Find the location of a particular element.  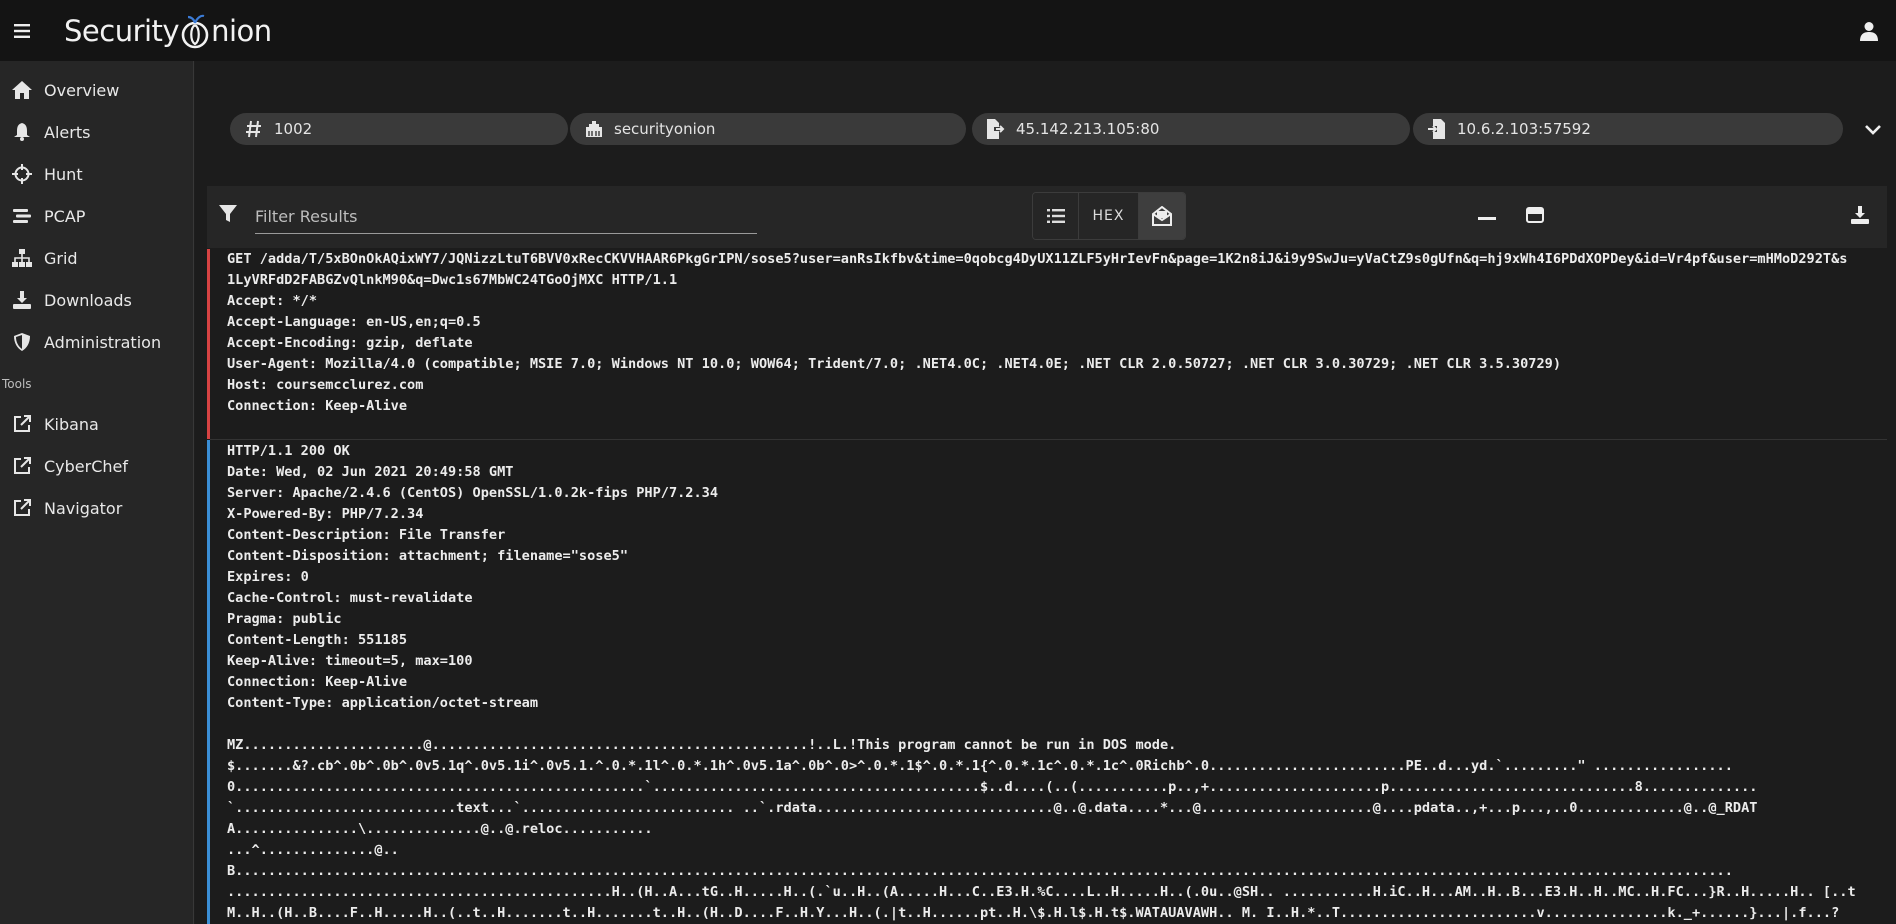

response-header-line: Expires: 0 is located at coordinates (268, 577).